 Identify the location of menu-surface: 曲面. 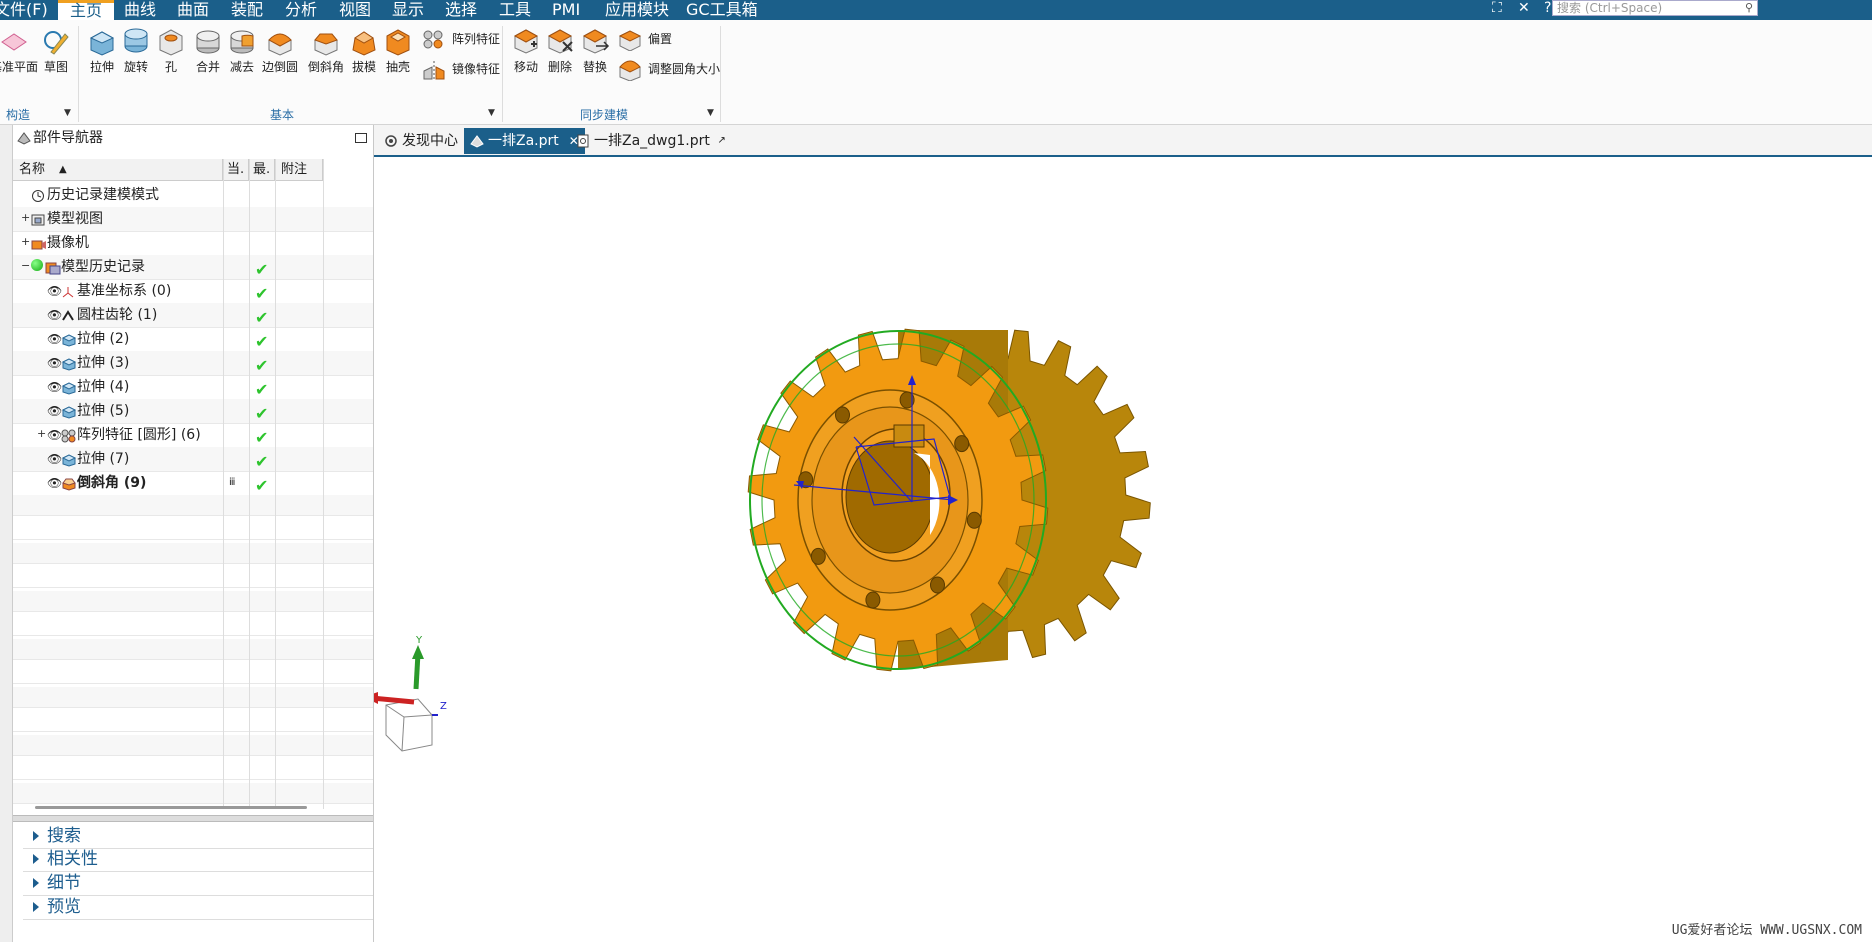
(193, 10).